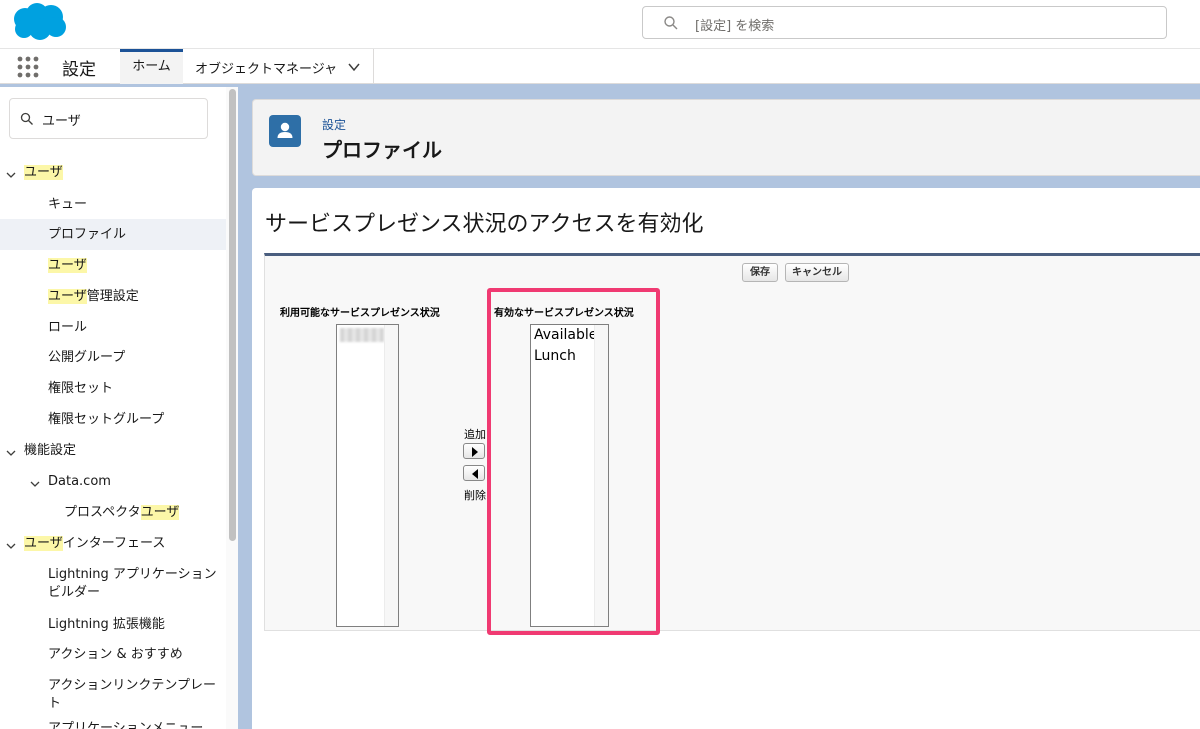 The height and width of the screenshot is (729, 1200). What do you see at coordinates (108, 118) in the screenshot?
I see `quick-find-input: ユーザ` at bounding box center [108, 118].